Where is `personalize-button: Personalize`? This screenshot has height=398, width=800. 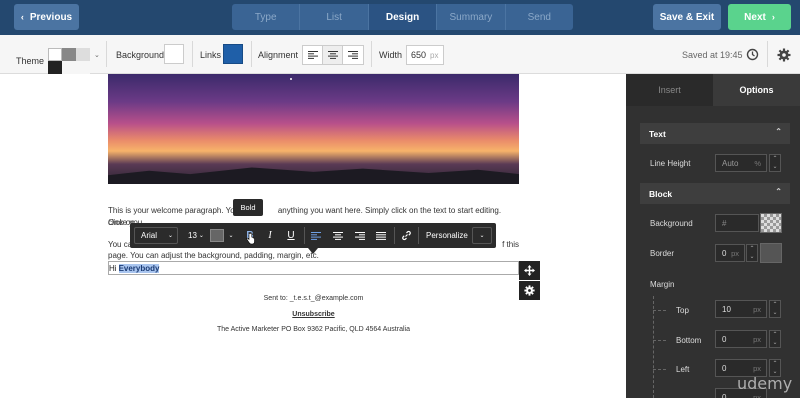 personalize-button: Personalize is located at coordinates (445, 235).